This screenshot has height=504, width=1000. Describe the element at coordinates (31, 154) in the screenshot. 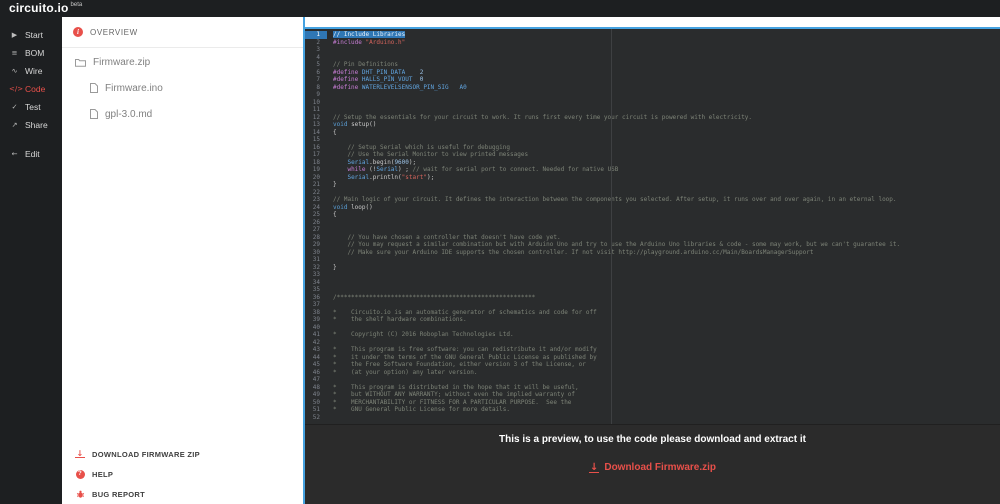

I see `sidebar-item-edit: ← Edit` at that location.